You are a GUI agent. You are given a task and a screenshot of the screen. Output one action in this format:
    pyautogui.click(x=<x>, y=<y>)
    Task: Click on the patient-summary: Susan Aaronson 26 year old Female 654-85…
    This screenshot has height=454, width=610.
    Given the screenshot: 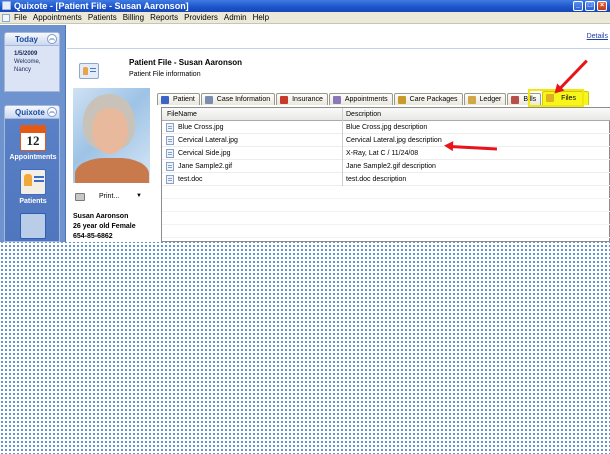 What is the action you would take?
    pyautogui.click(x=104, y=227)
    